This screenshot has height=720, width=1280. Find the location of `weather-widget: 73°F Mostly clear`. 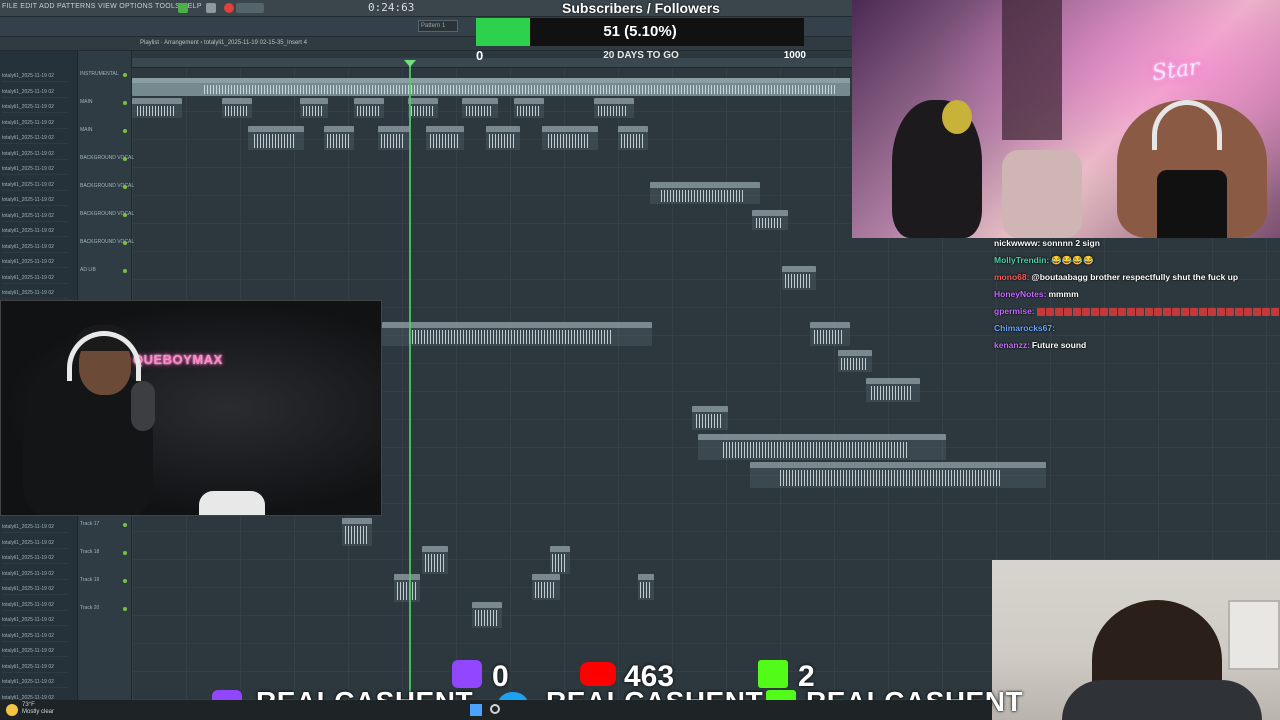

weather-widget: 73°F Mostly clear is located at coordinates (38, 709).